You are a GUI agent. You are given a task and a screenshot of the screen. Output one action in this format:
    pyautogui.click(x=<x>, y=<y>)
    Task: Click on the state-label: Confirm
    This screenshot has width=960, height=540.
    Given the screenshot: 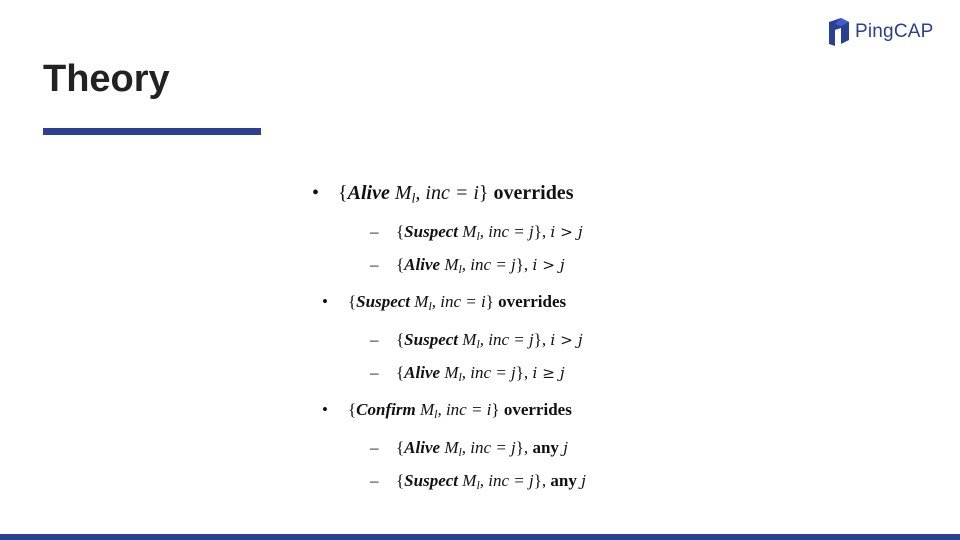 What is the action you would take?
    pyautogui.click(x=386, y=409)
    